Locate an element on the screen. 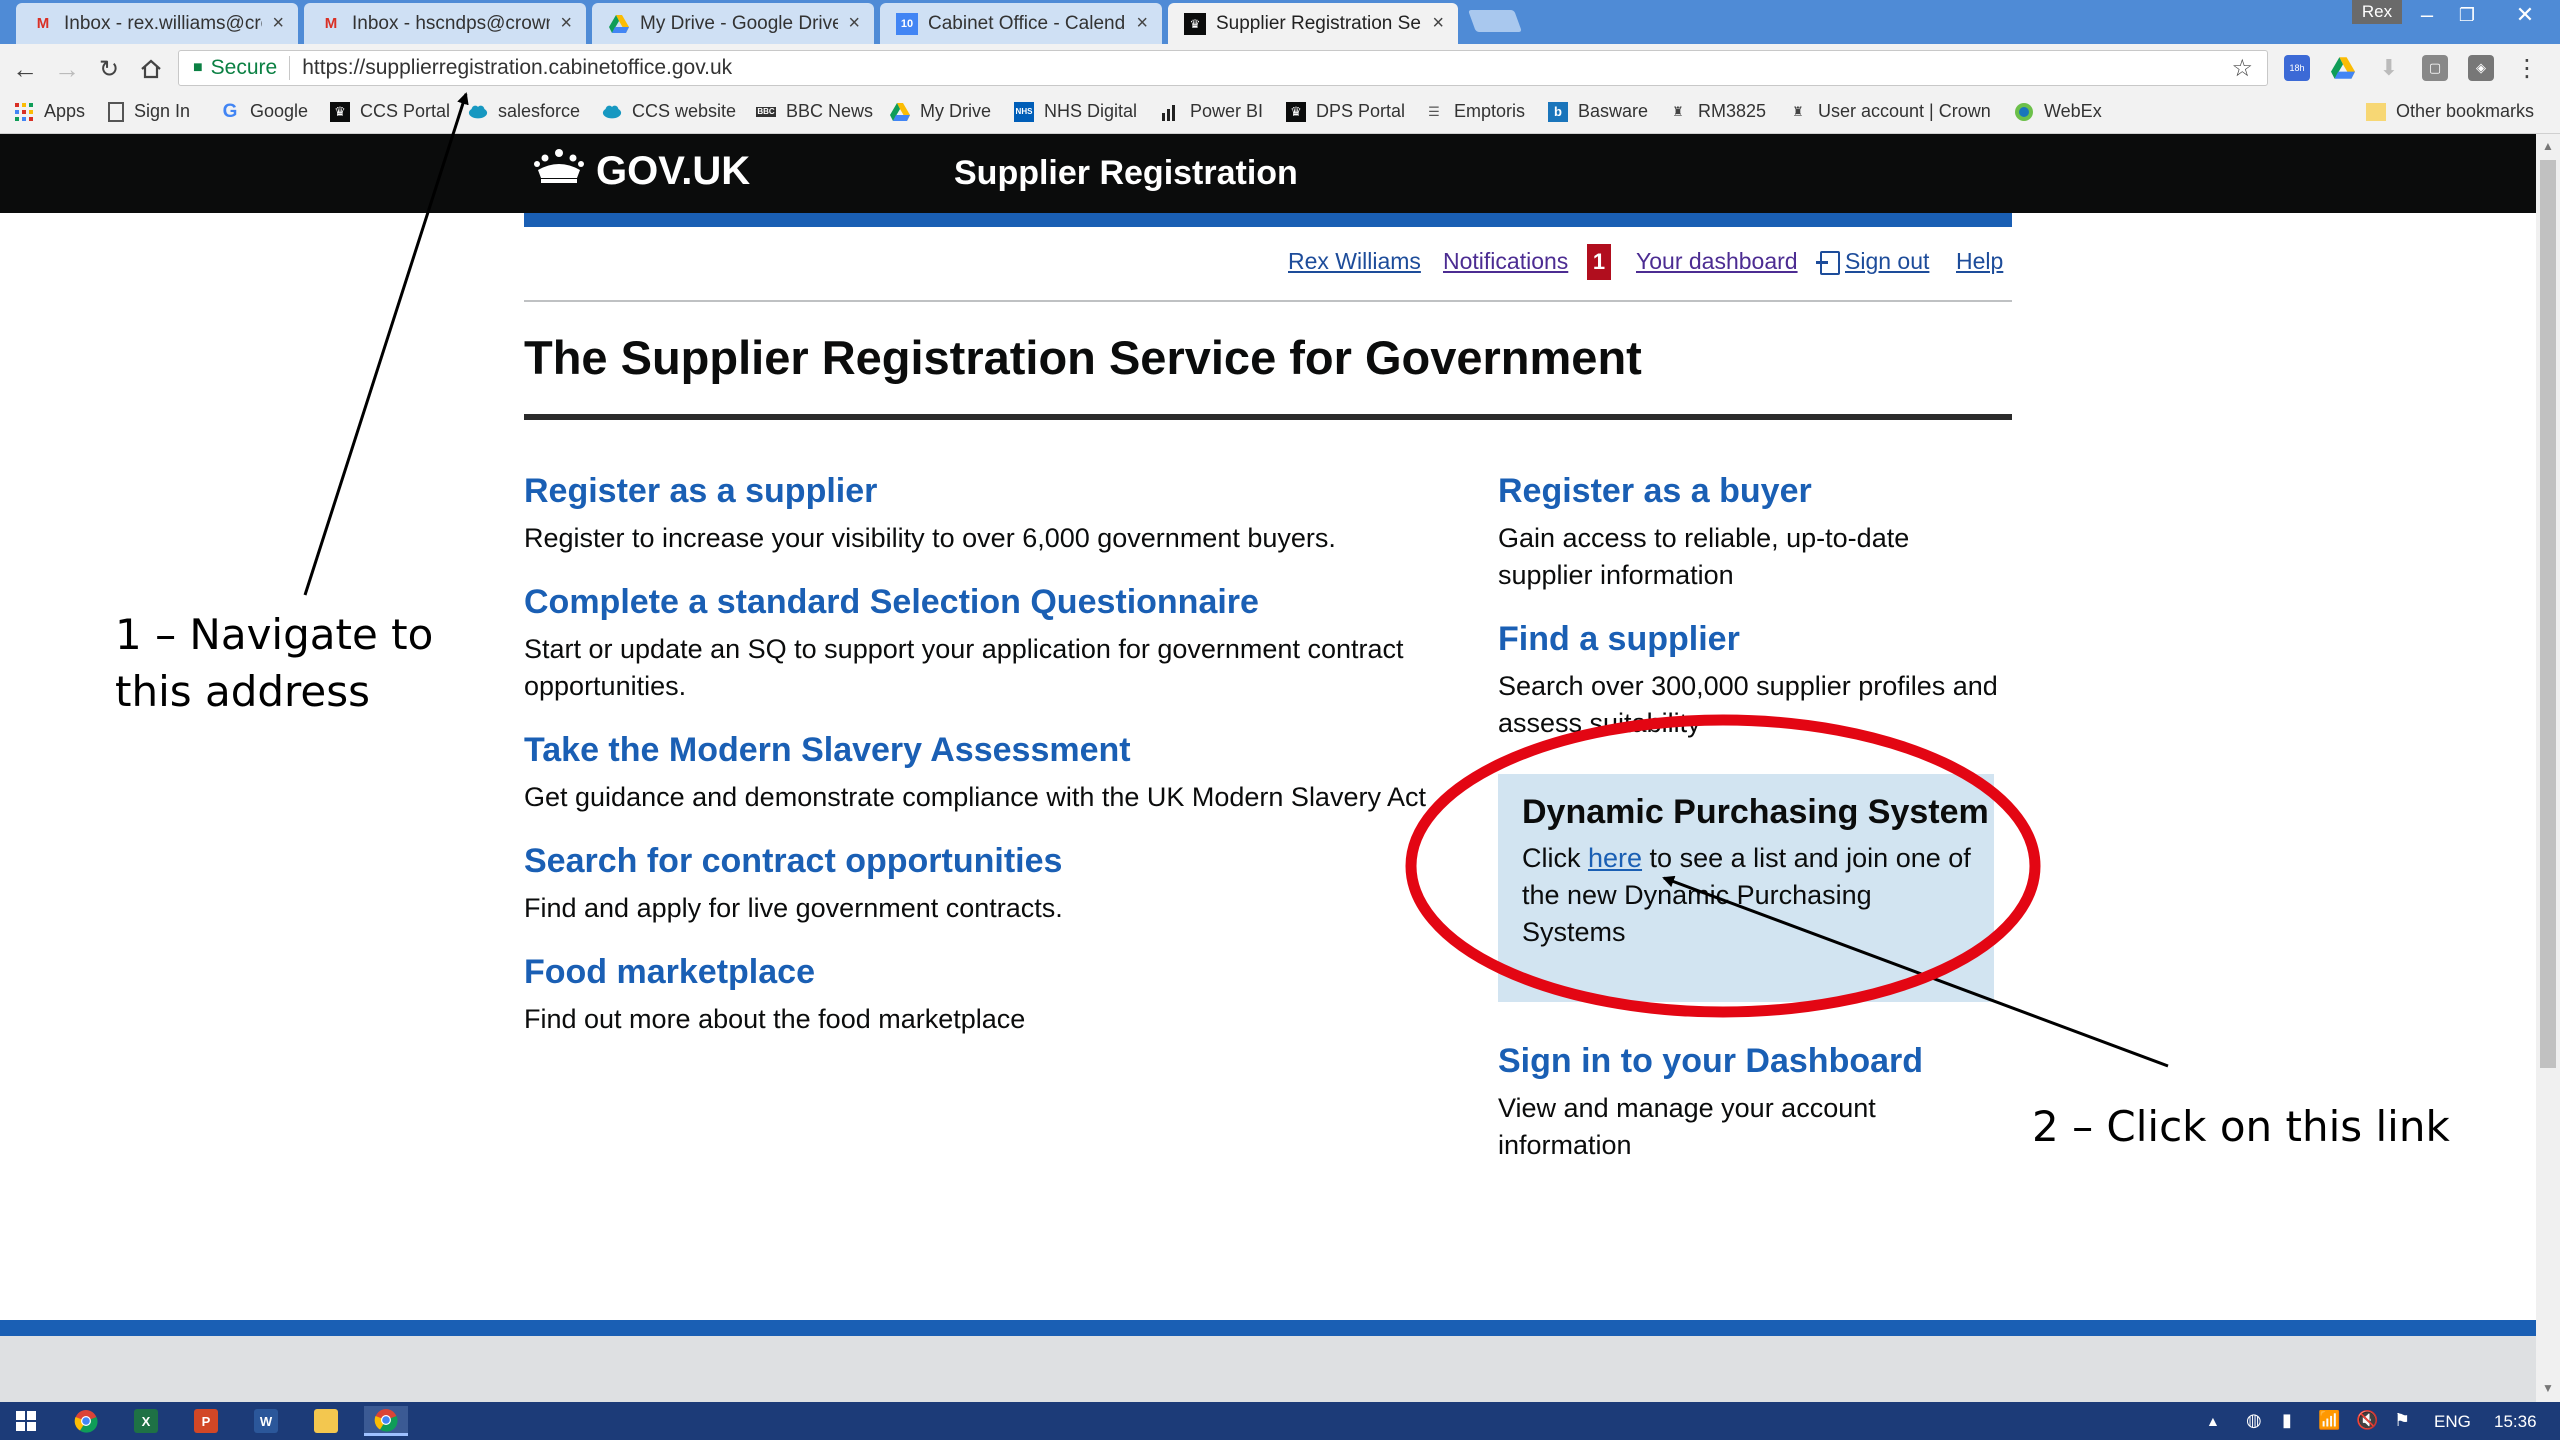 Image resolution: width=2560 pixels, height=1440 pixels. bookmark-webex: WebEx is located at coordinates (2058, 111).